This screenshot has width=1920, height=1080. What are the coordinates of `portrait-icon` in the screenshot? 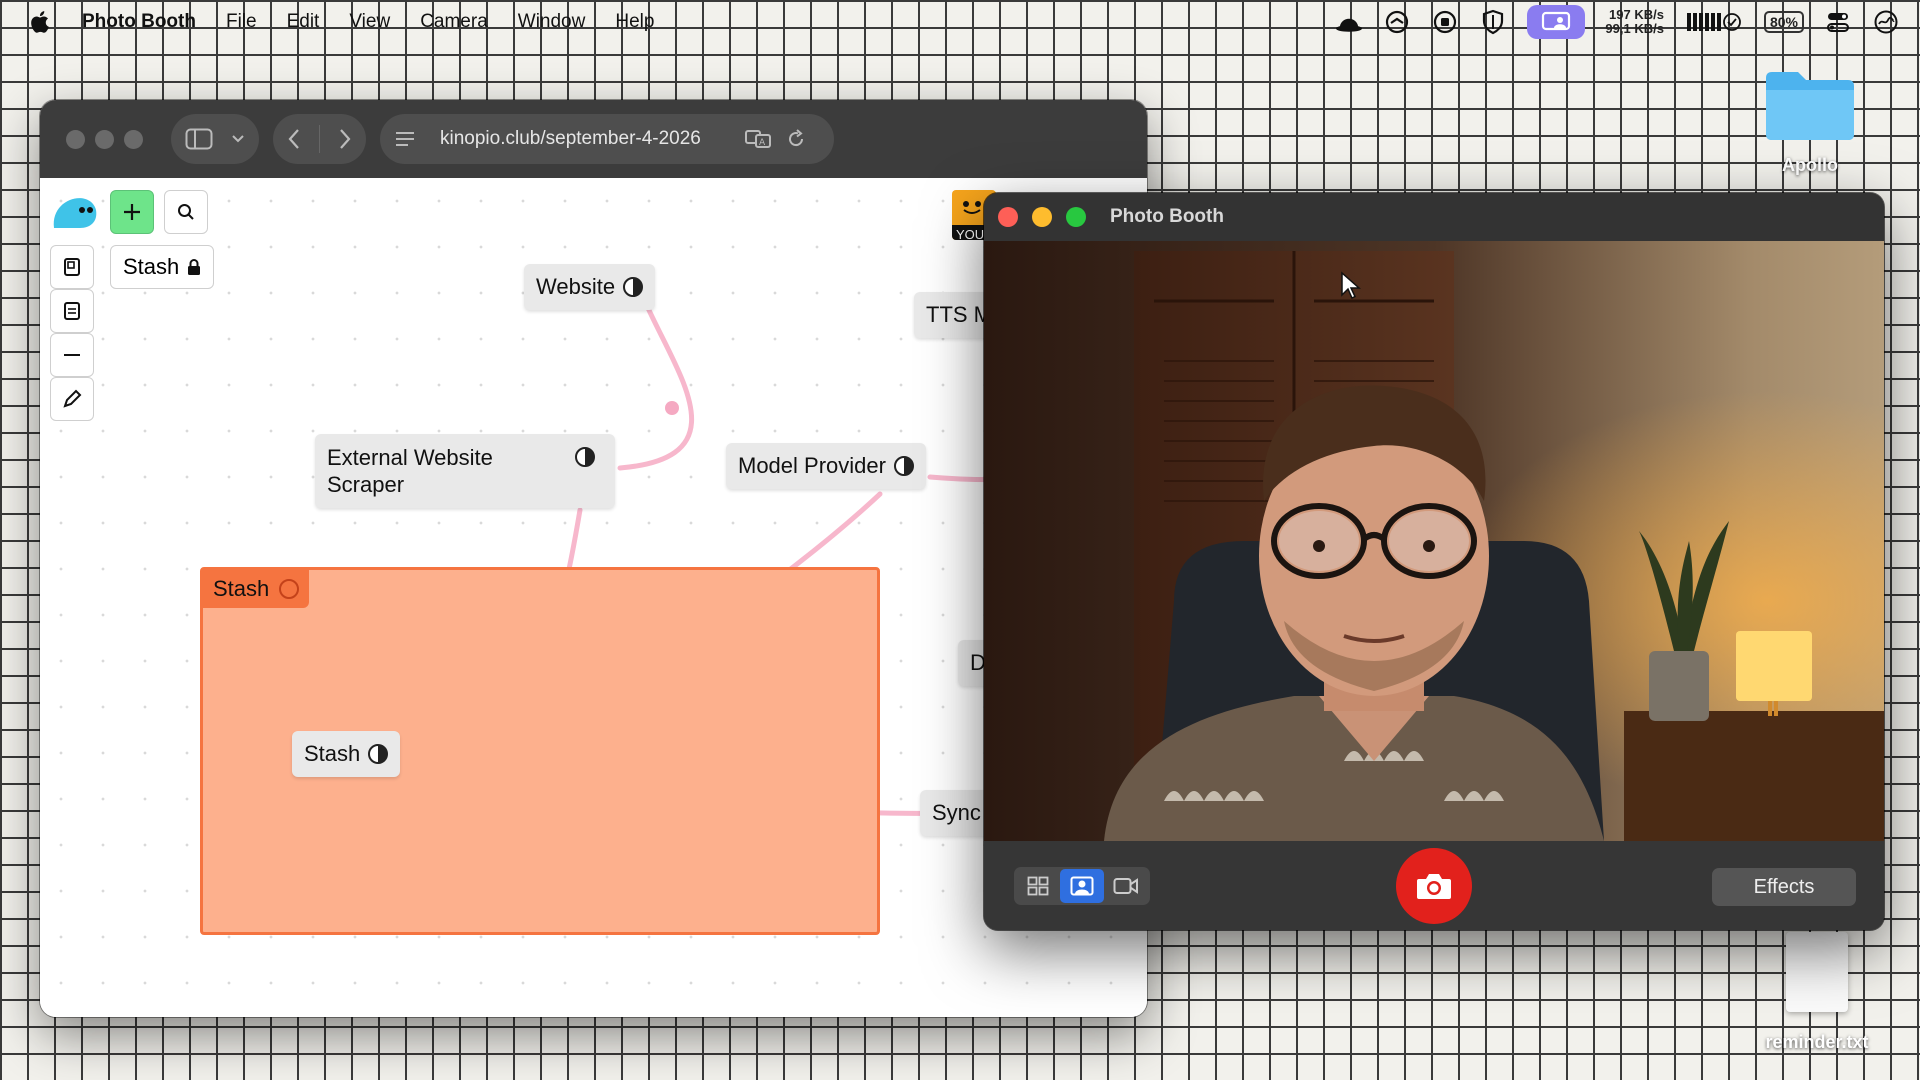 It's located at (1082, 885).